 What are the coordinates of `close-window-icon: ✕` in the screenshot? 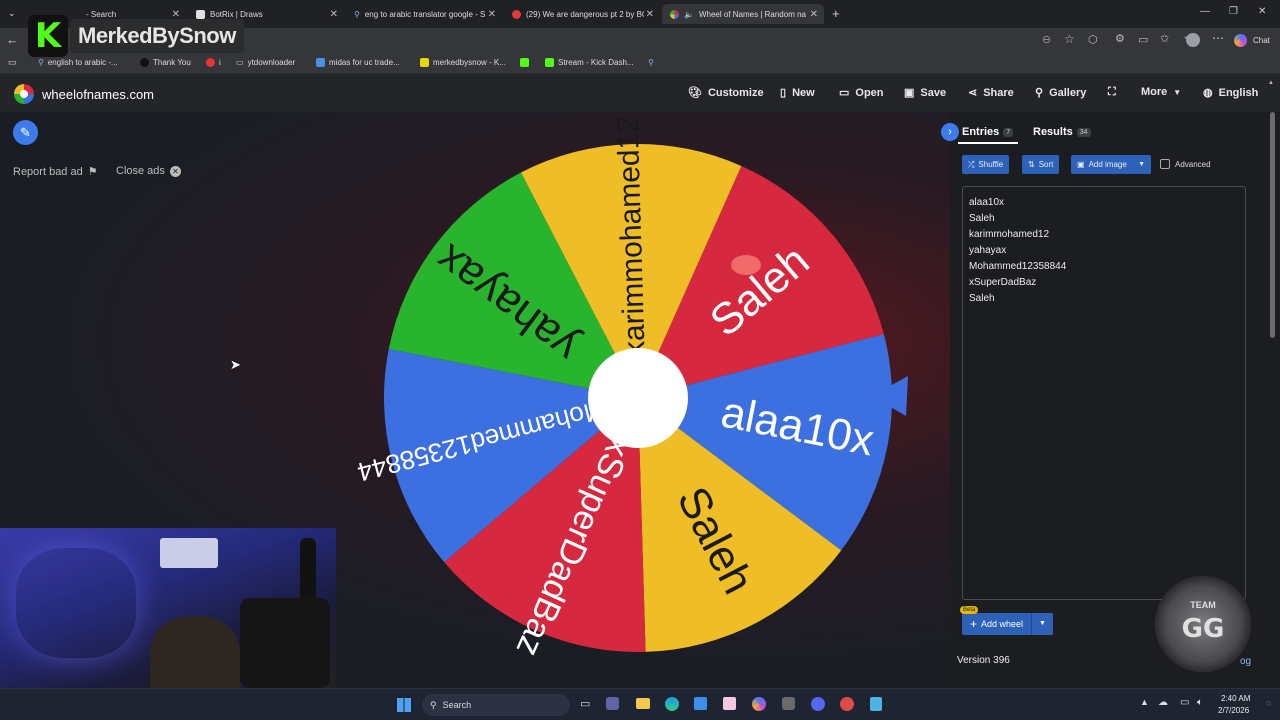 It's located at (1262, 11).